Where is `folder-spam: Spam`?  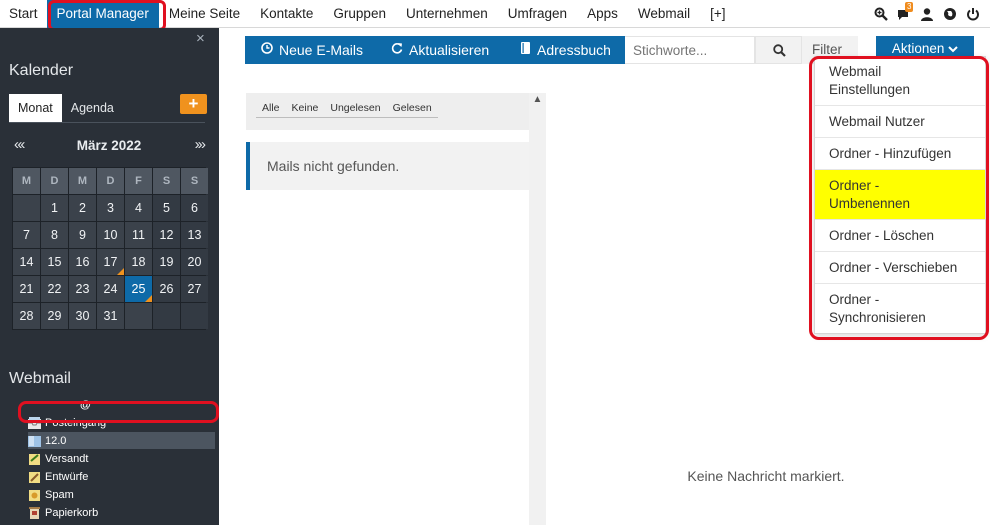
folder-spam: Spam is located at coordinates (120, 494).